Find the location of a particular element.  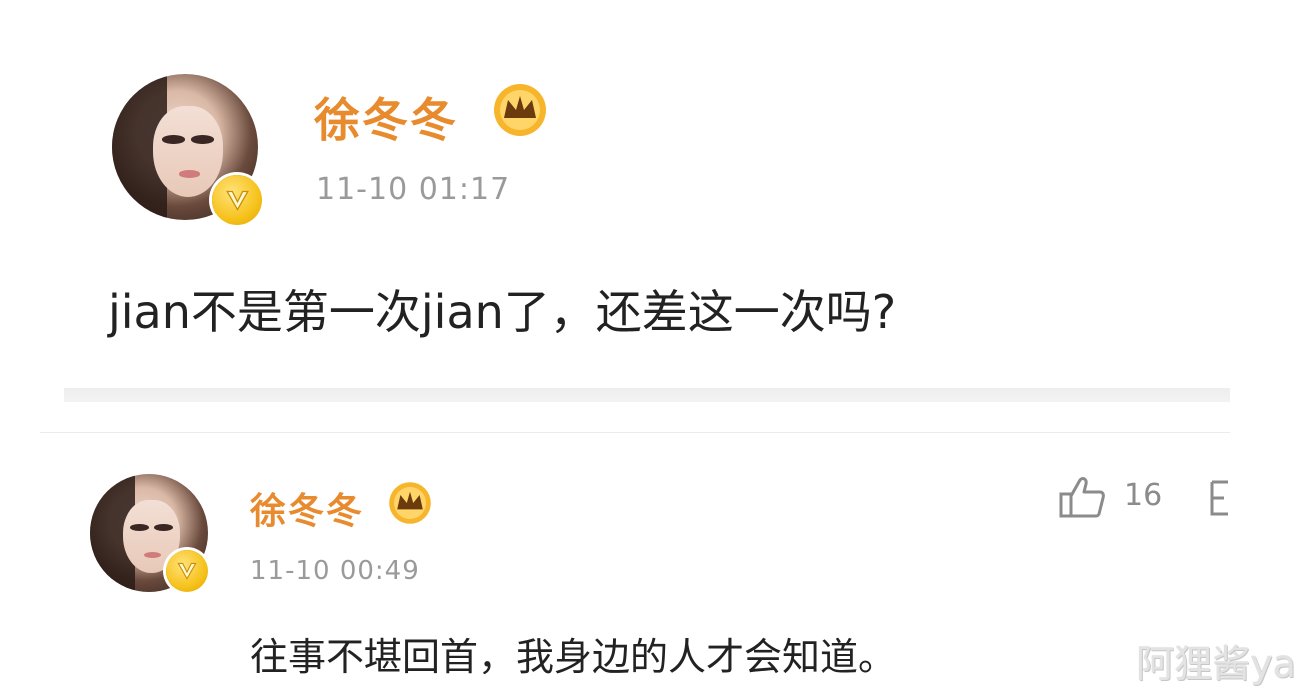

like-count: 16 is located at coordinates (1143, 495).